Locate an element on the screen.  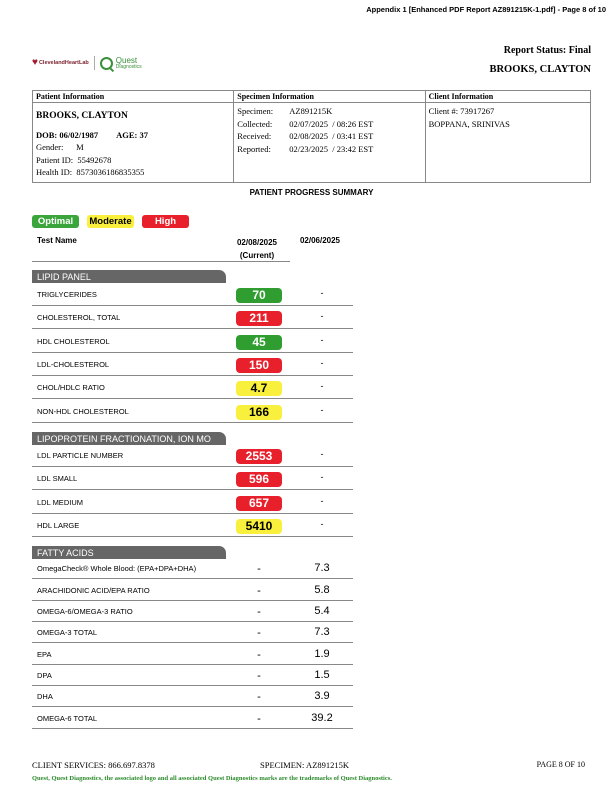
patient-dob: DOB: 06/02/1987 is located at coordinates (67, 135).